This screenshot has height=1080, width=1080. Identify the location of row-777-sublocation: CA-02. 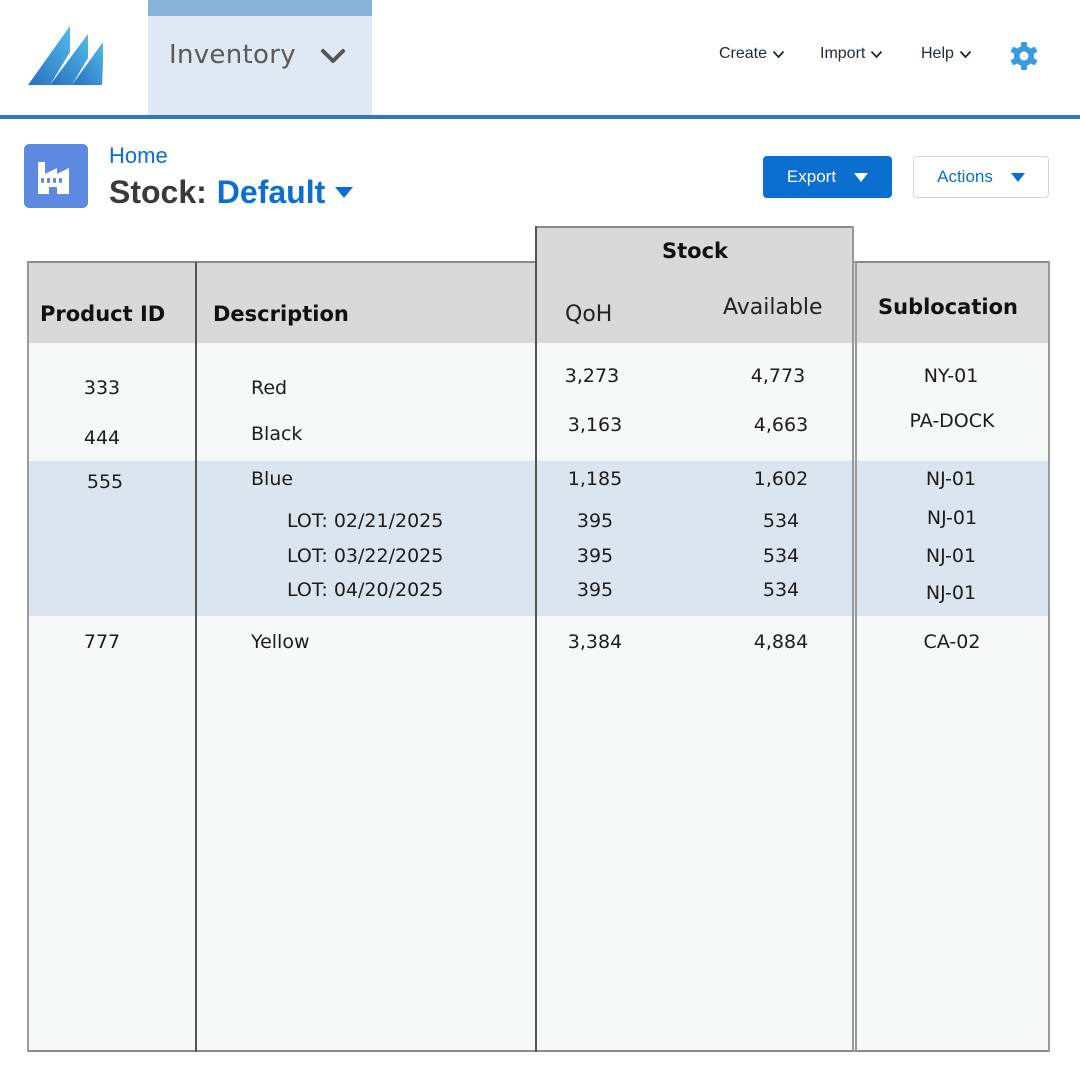
(952, 642).